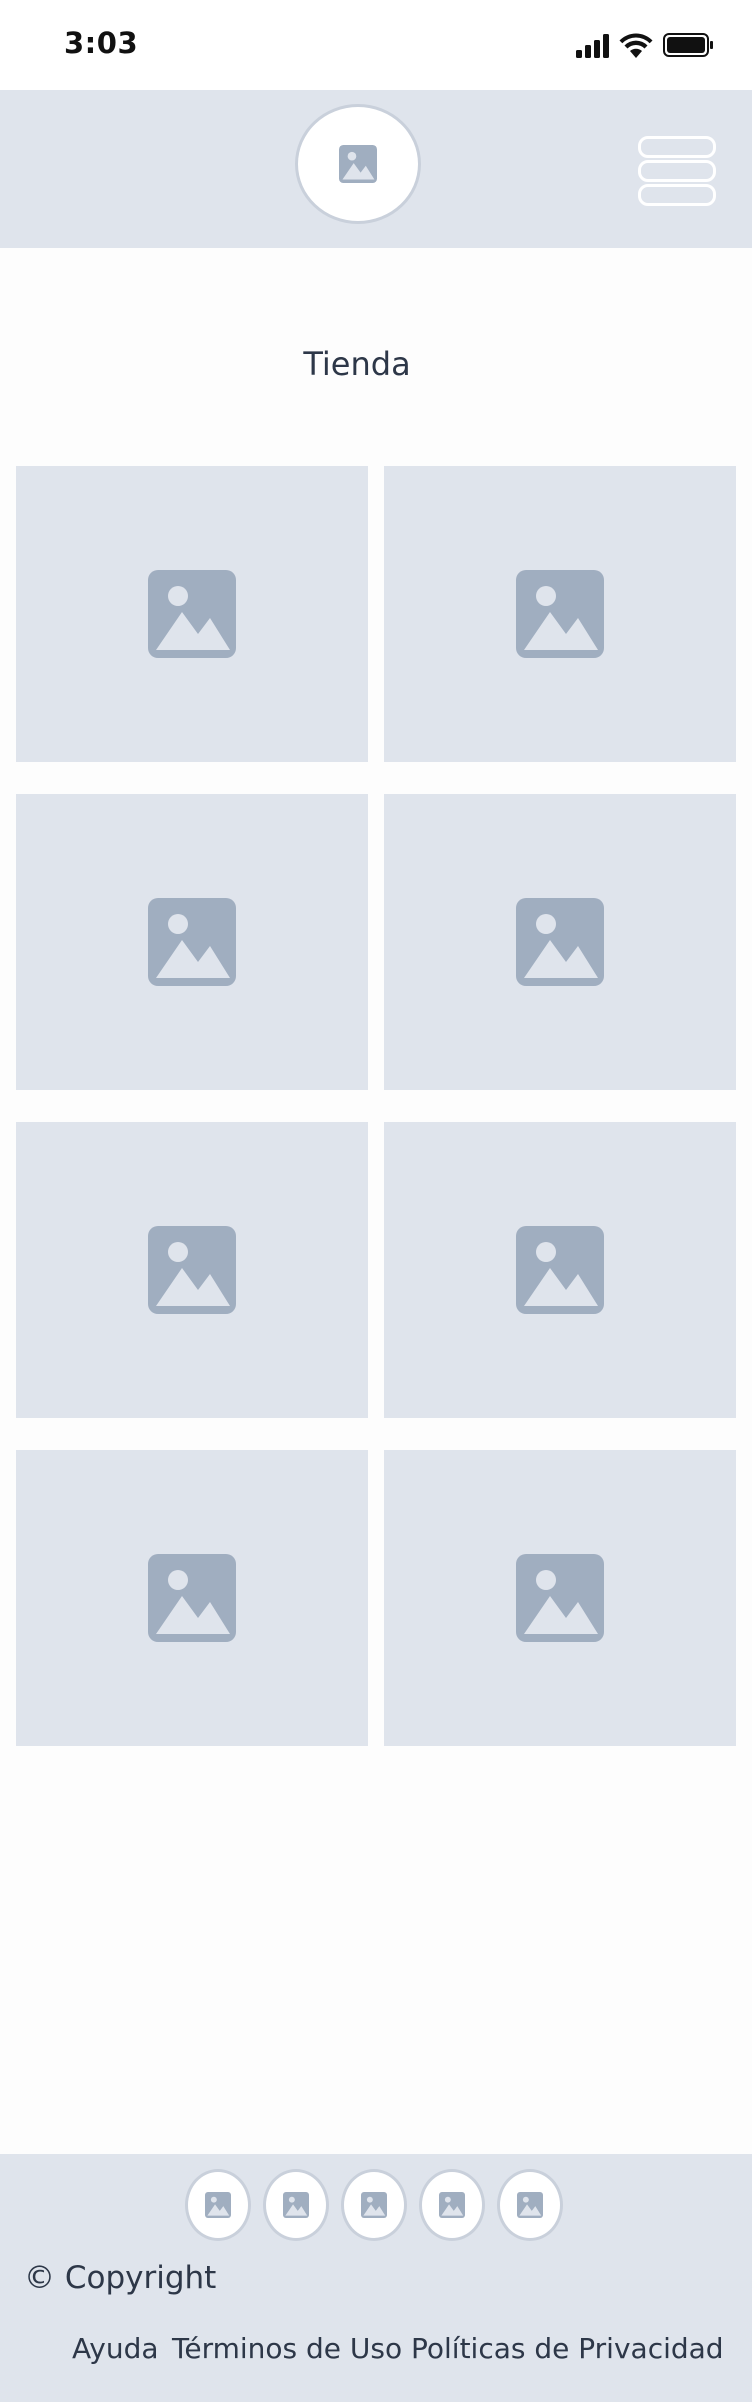 The height and width of the screenshot is (2402, 752). I want to click on footer-link-terms: Términos de Uso, so click(287, 2348).